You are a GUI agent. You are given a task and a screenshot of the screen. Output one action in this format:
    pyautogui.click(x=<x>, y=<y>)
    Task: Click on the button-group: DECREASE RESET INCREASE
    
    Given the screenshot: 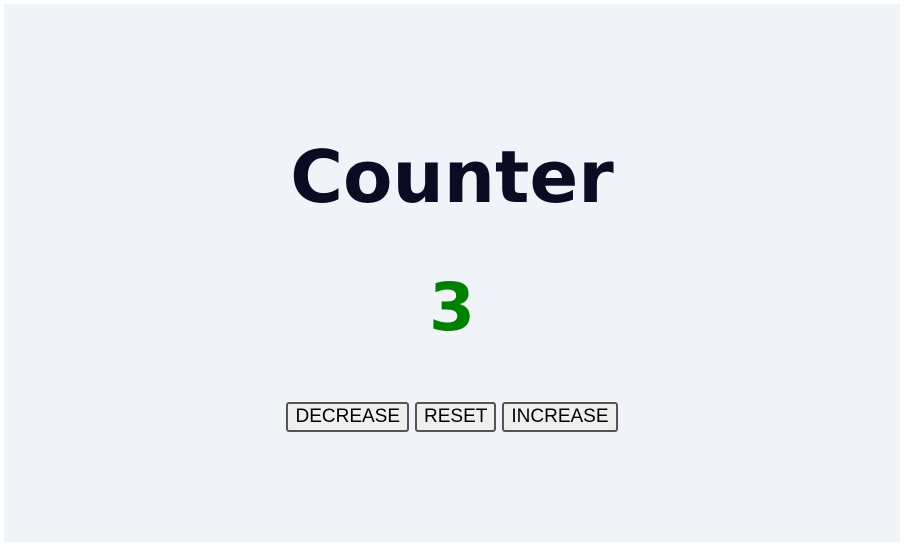 What is the action you would take?
    pyautogui.click(x=452, y=417)
    